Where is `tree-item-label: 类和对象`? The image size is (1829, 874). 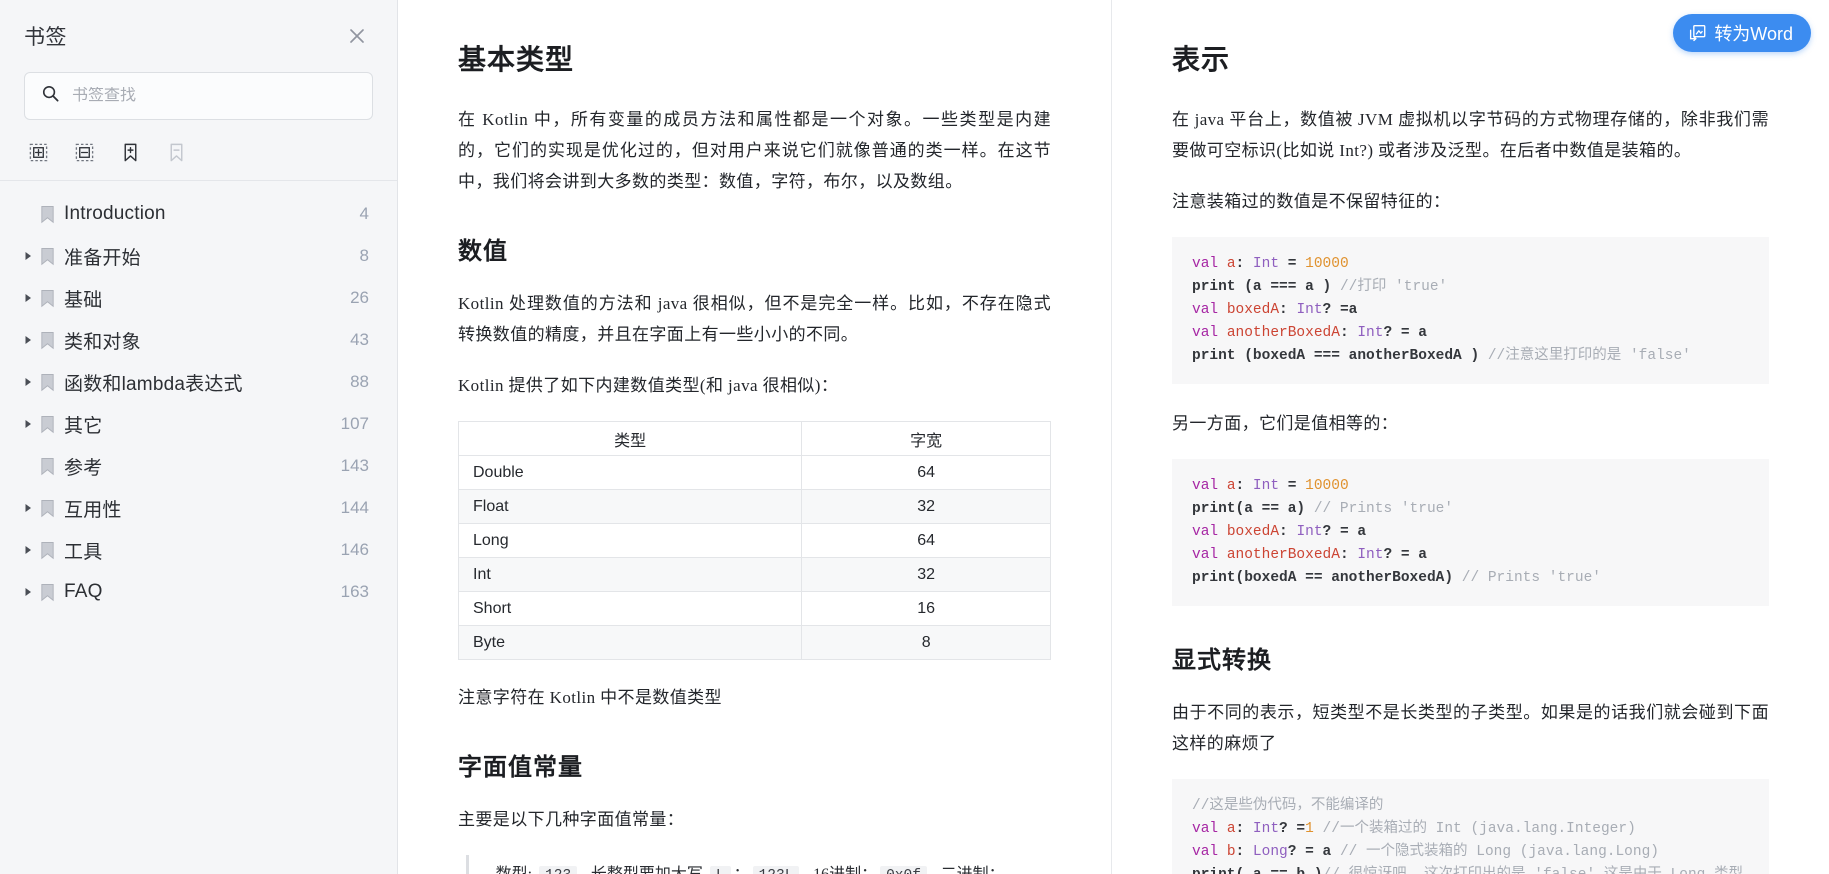 tree-item-label: 类和对象 is located at coordinates (102, 342).